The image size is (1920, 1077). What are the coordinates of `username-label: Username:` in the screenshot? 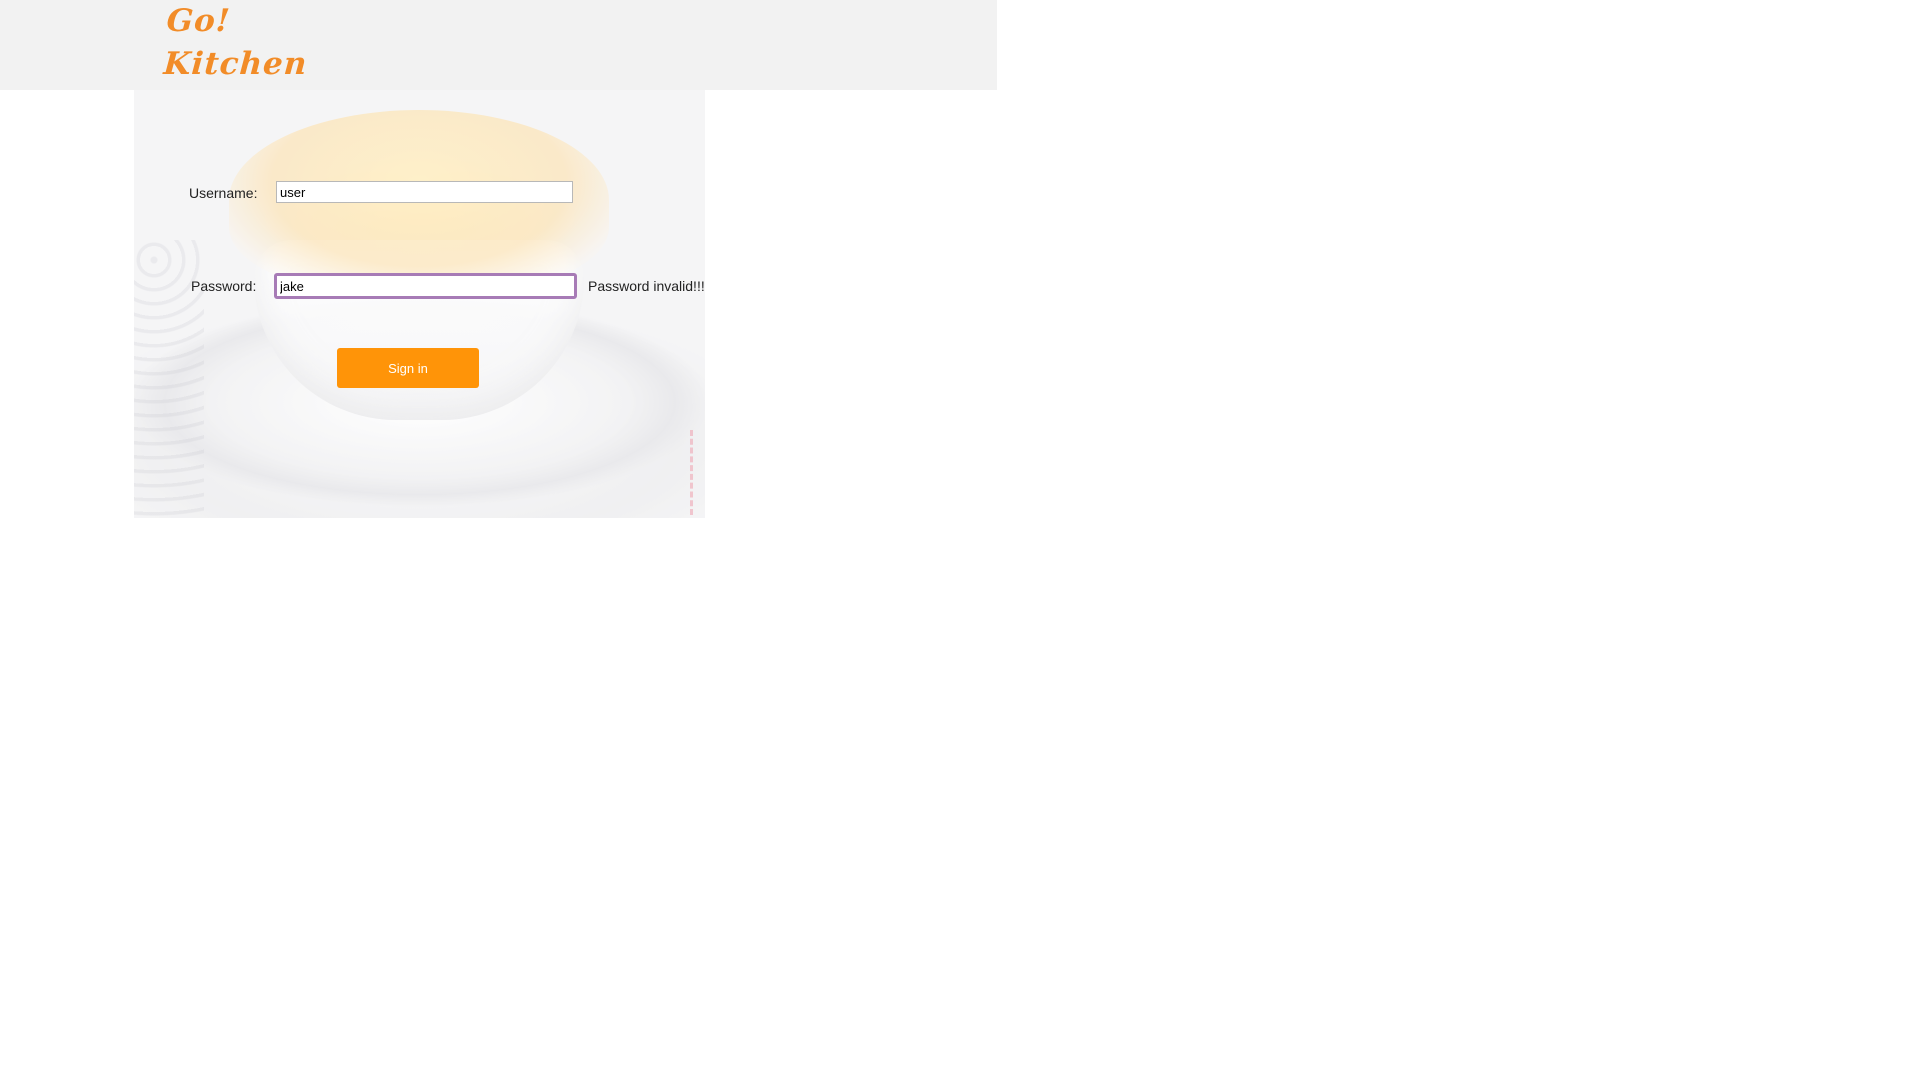 It's located at (223, 193).